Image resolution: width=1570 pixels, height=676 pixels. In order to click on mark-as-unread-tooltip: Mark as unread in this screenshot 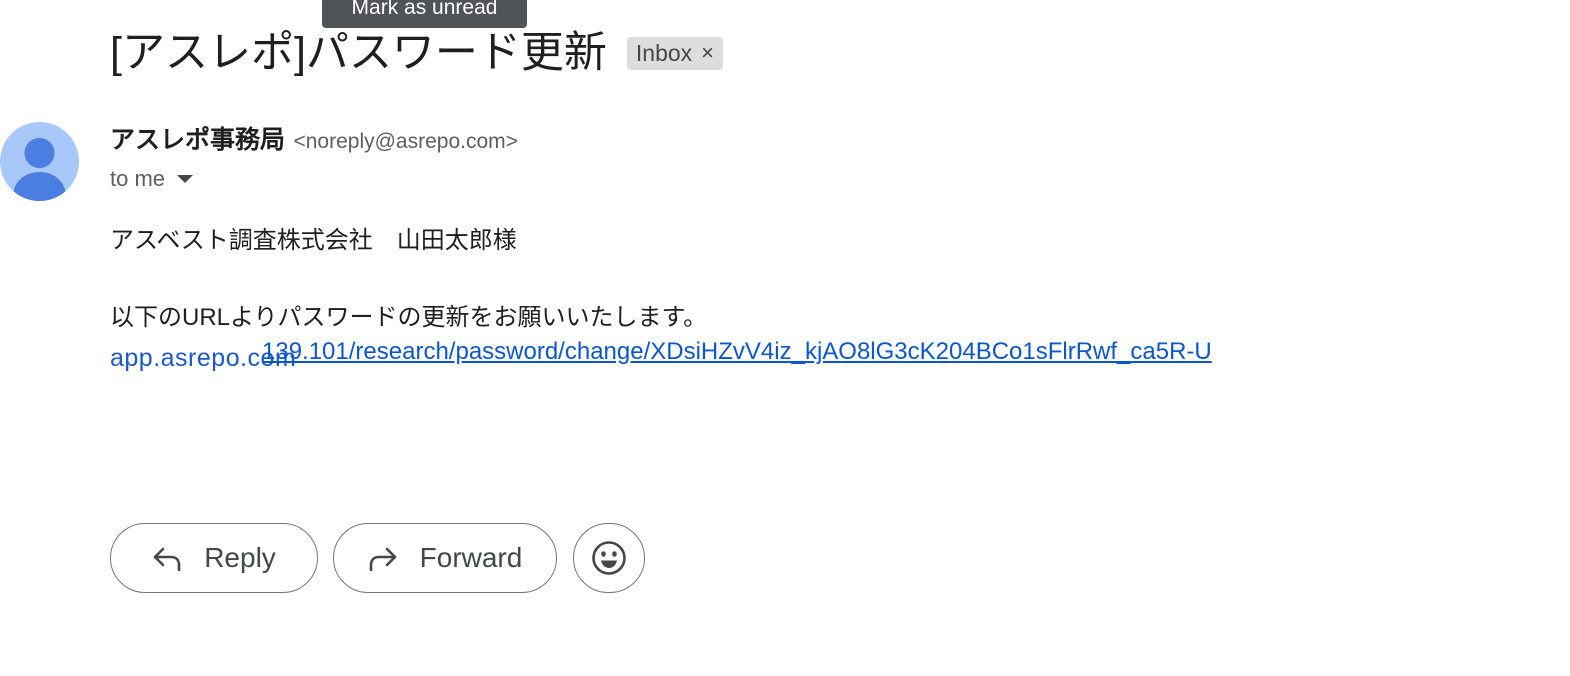, I will do `click(424, 14)`.